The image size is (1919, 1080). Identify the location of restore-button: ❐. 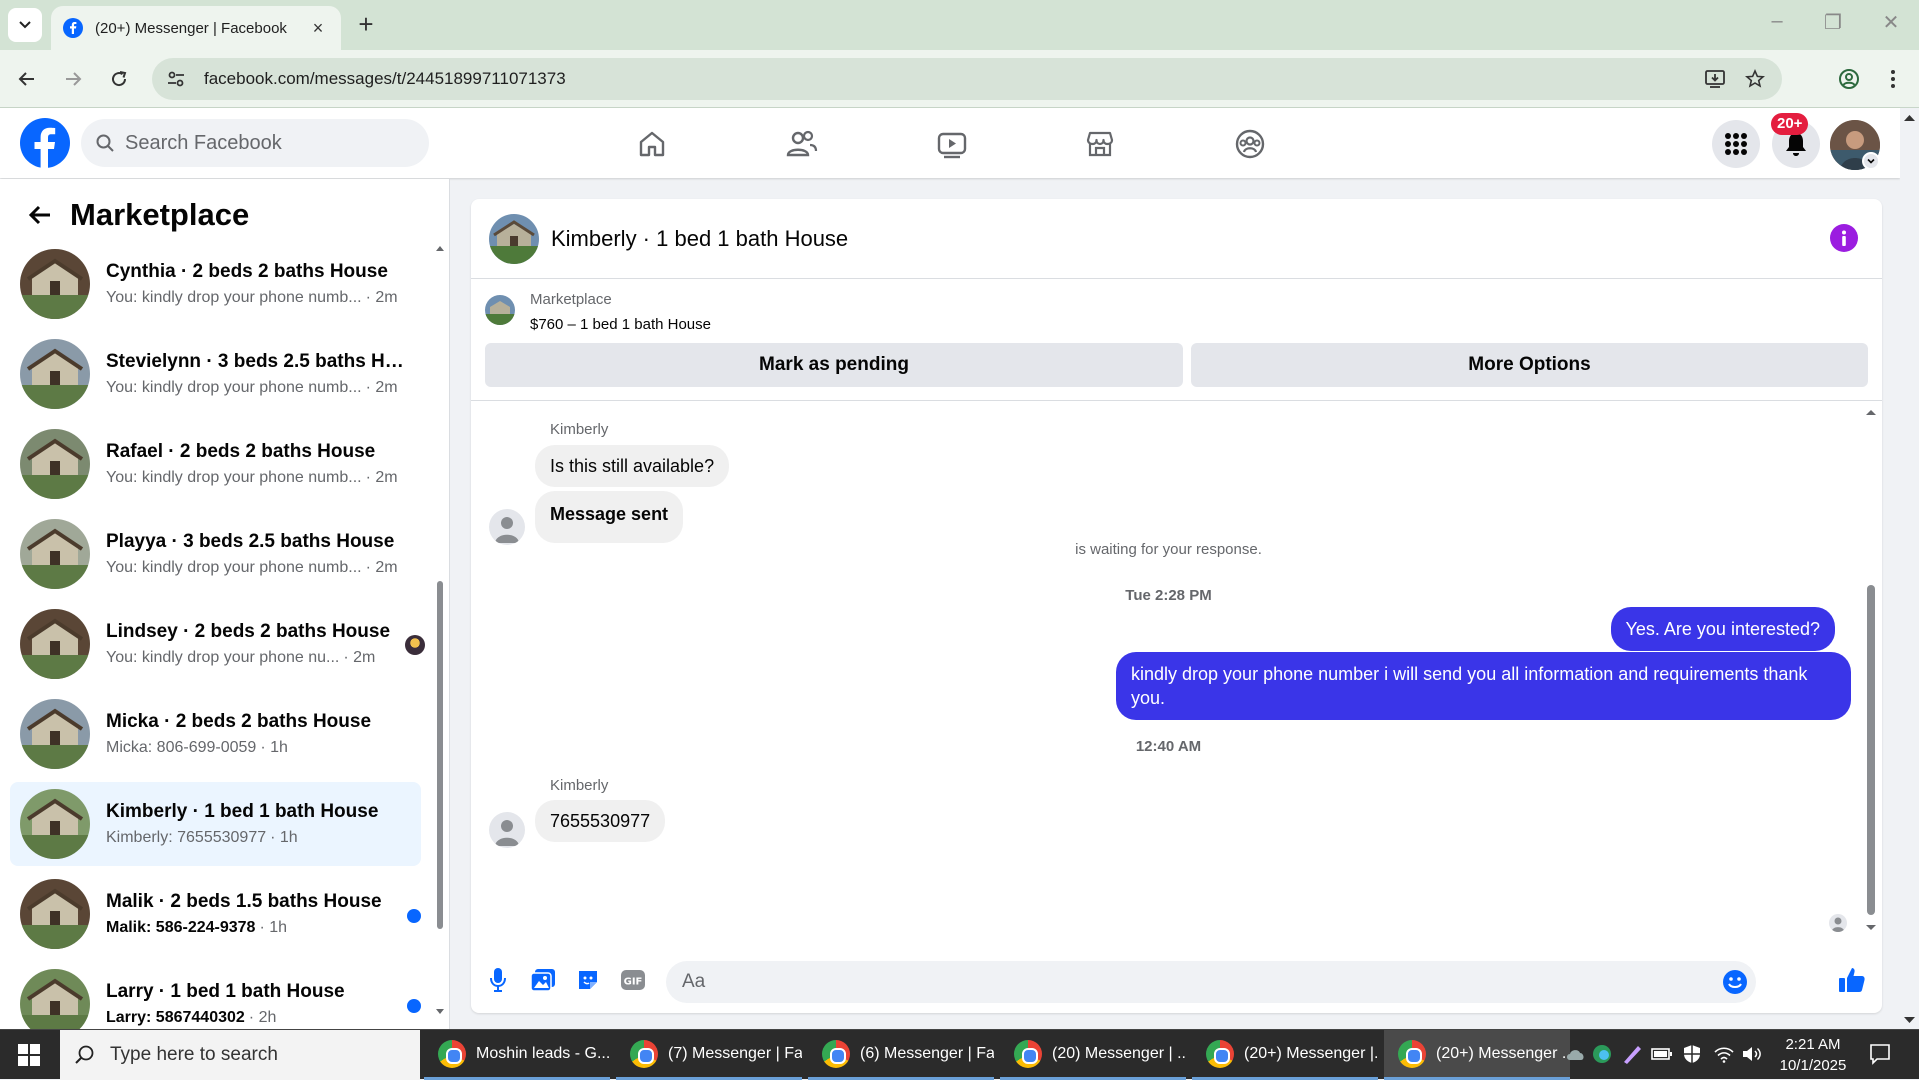
(1833, 22).